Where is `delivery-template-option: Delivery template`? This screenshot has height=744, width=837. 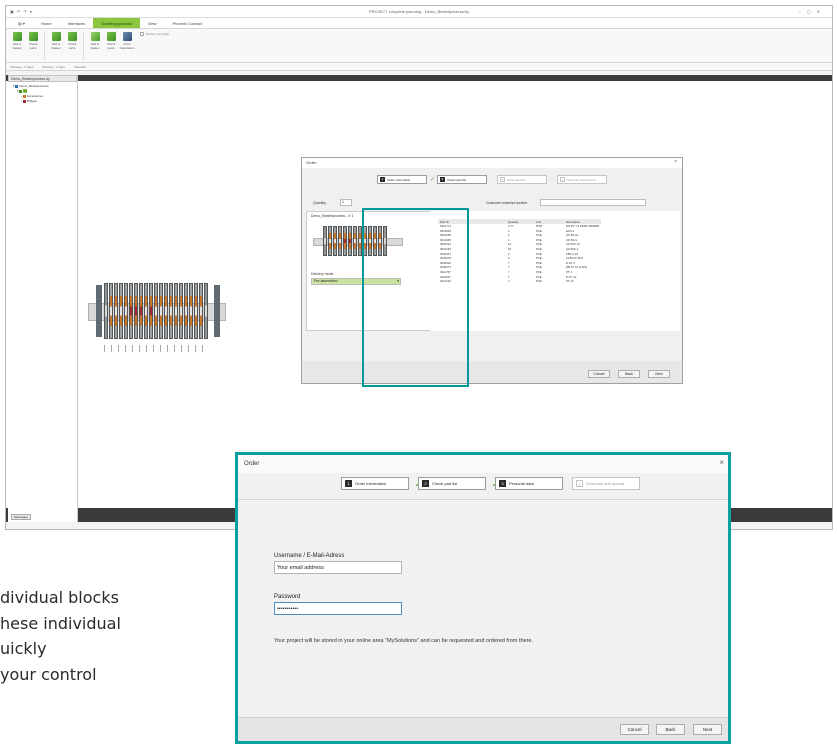 delivery-template-option: Delivery template is located at coordinates (154, 47).